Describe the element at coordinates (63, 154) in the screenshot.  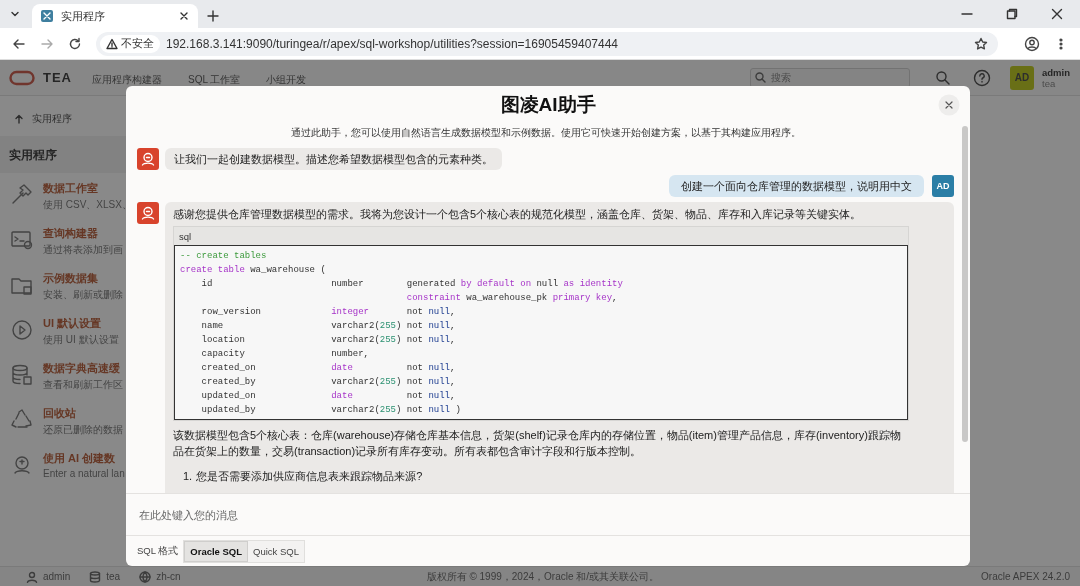
I see `section-title: 实用程序` at that location.